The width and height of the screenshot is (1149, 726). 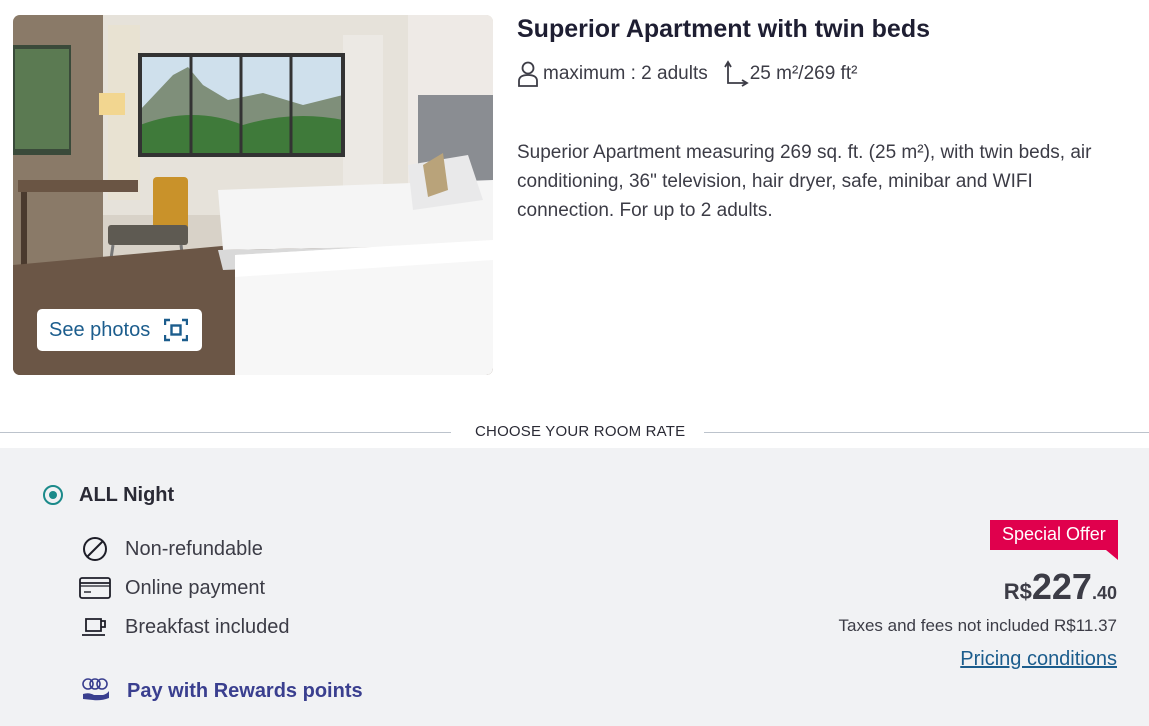 I want to click on divider-line-left, so click(x=225, y=432).